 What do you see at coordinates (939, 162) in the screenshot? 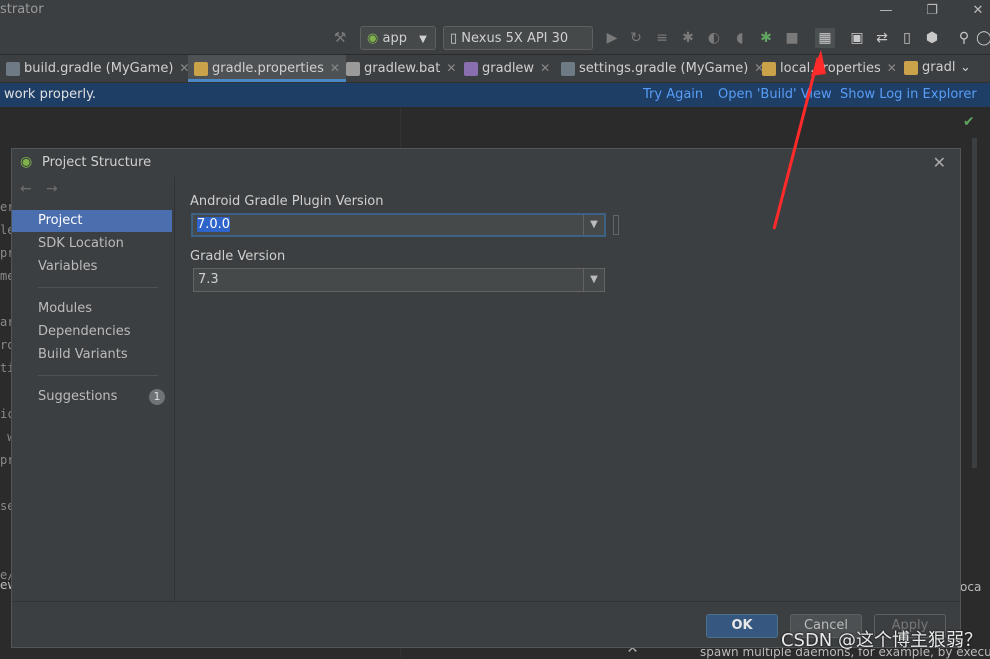
I see `close-icon: ✕` at bounding box center [939, 162].